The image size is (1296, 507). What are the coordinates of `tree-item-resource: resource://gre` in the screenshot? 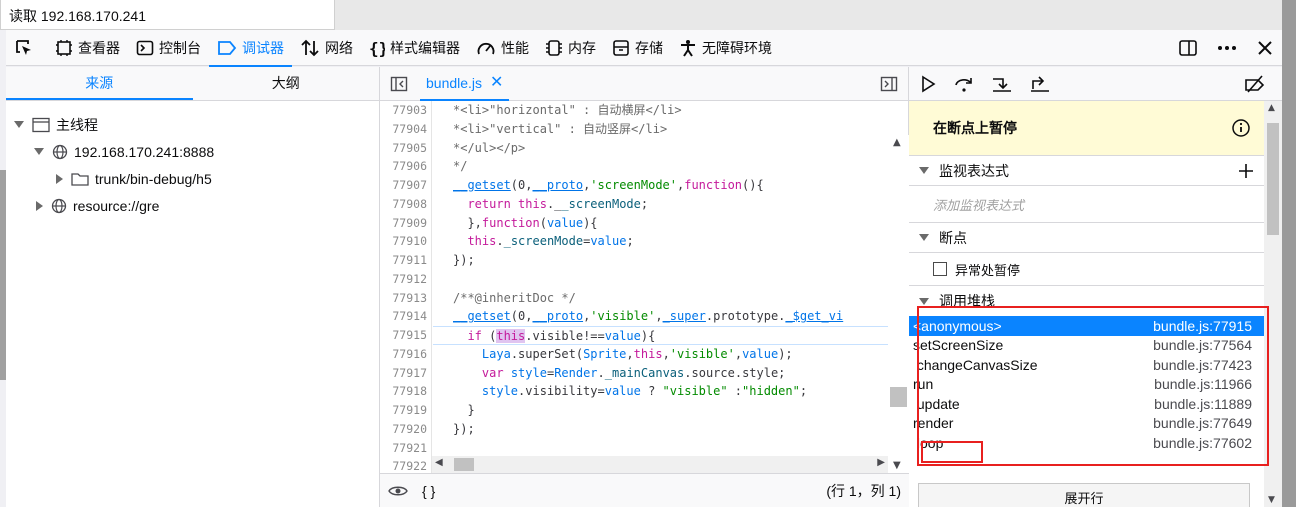 It's located at (192, 205).